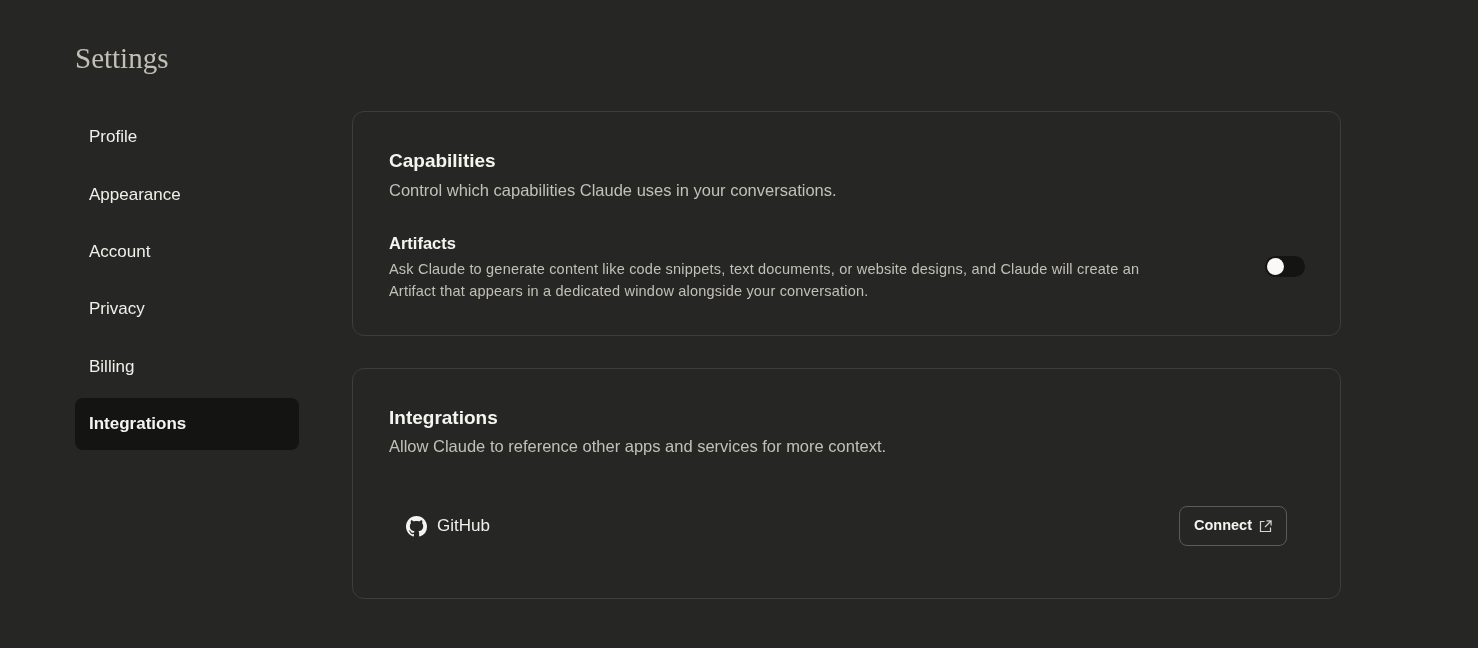 The height and width of the screenshot is (648, 1478). Describe the element at coordinates (122, 58) in the screenshot. I see `page-title: Settings` at that location.